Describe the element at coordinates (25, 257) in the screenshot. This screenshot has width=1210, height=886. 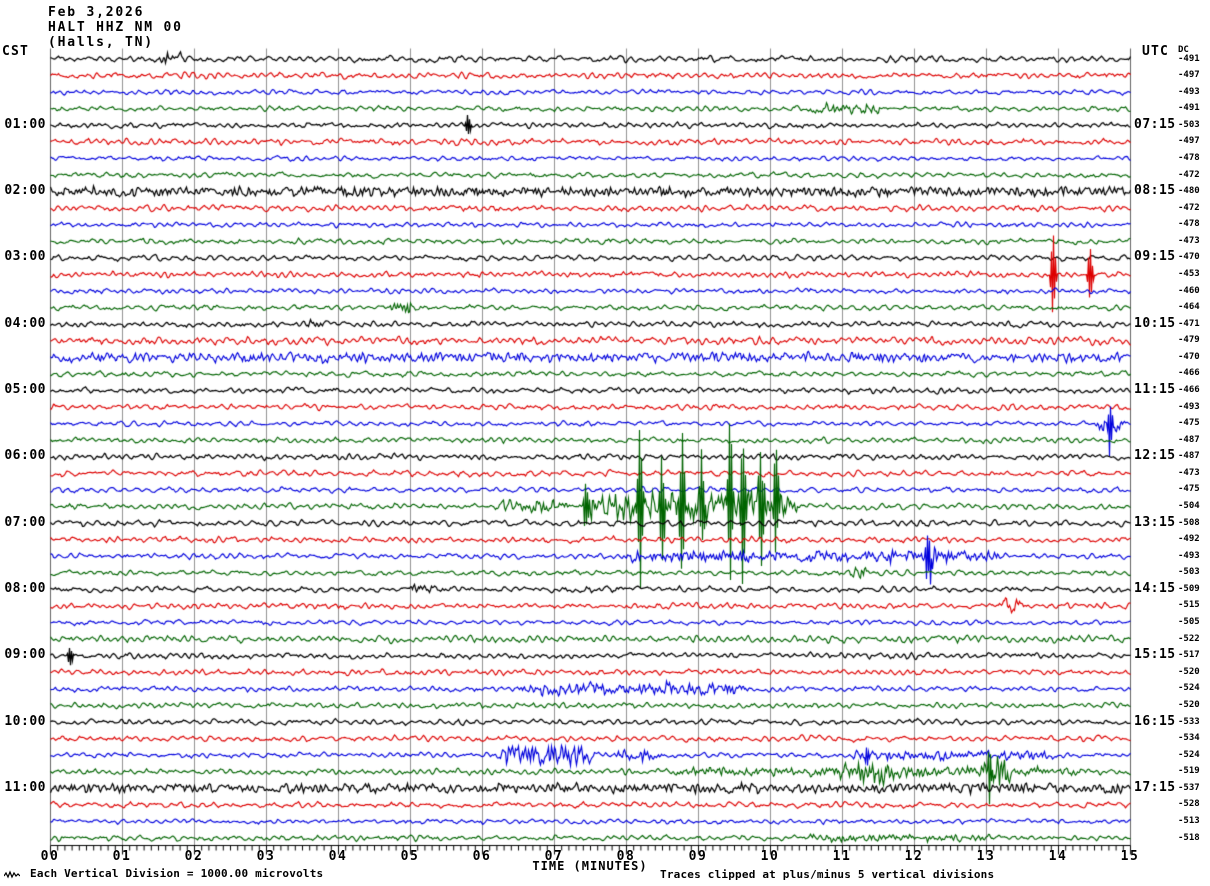
I see `cst-hour-label: 03:00` at that location.